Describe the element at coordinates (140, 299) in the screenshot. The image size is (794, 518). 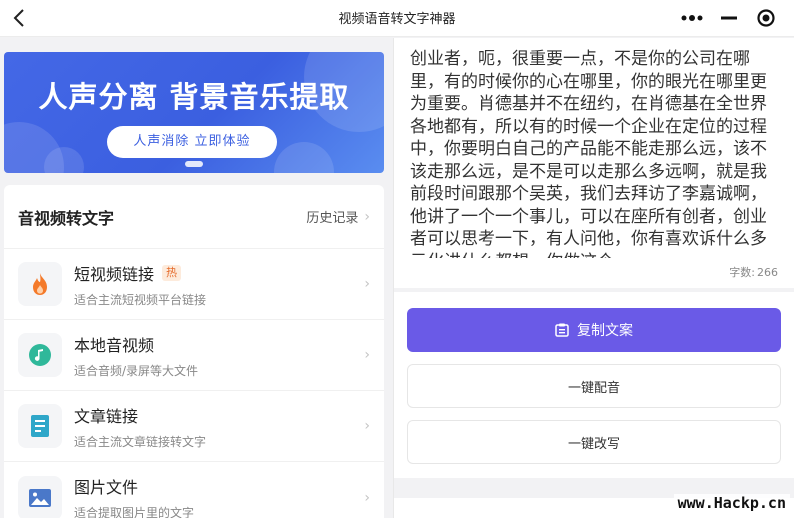
I see `item-subtitle: 适合主流短视频平台链接` at that location.